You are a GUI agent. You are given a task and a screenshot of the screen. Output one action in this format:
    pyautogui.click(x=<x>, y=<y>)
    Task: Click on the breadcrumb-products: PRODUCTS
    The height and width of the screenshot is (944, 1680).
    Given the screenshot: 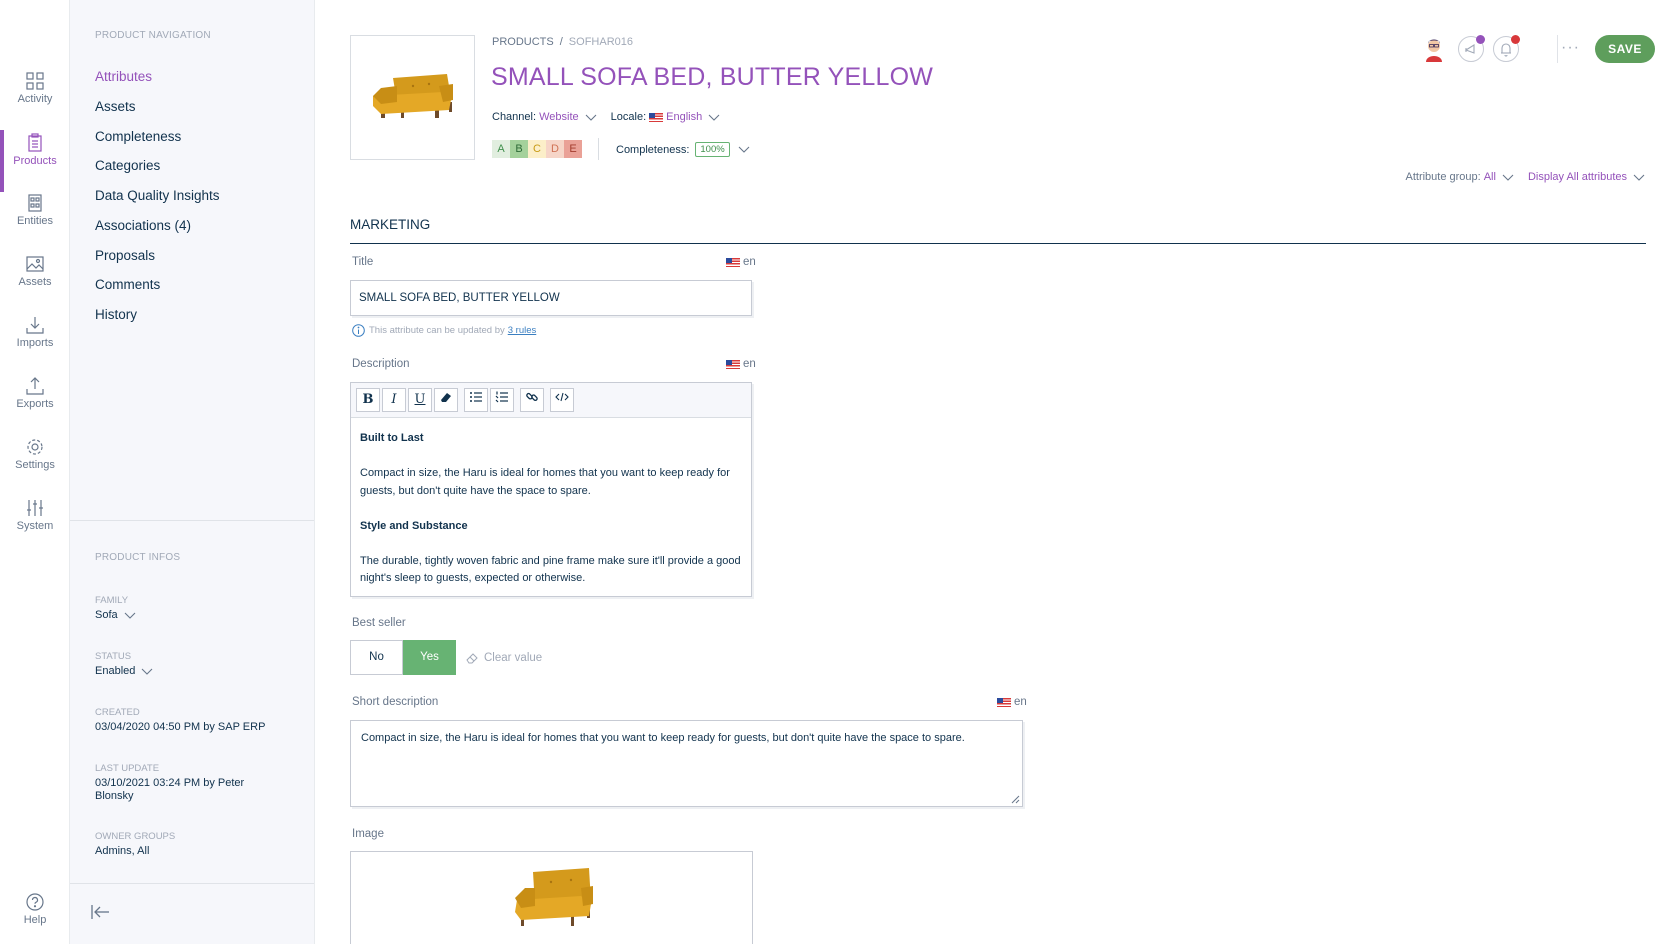 What is the action you would take?
    pyautogui.click(x=523, y=42)
    